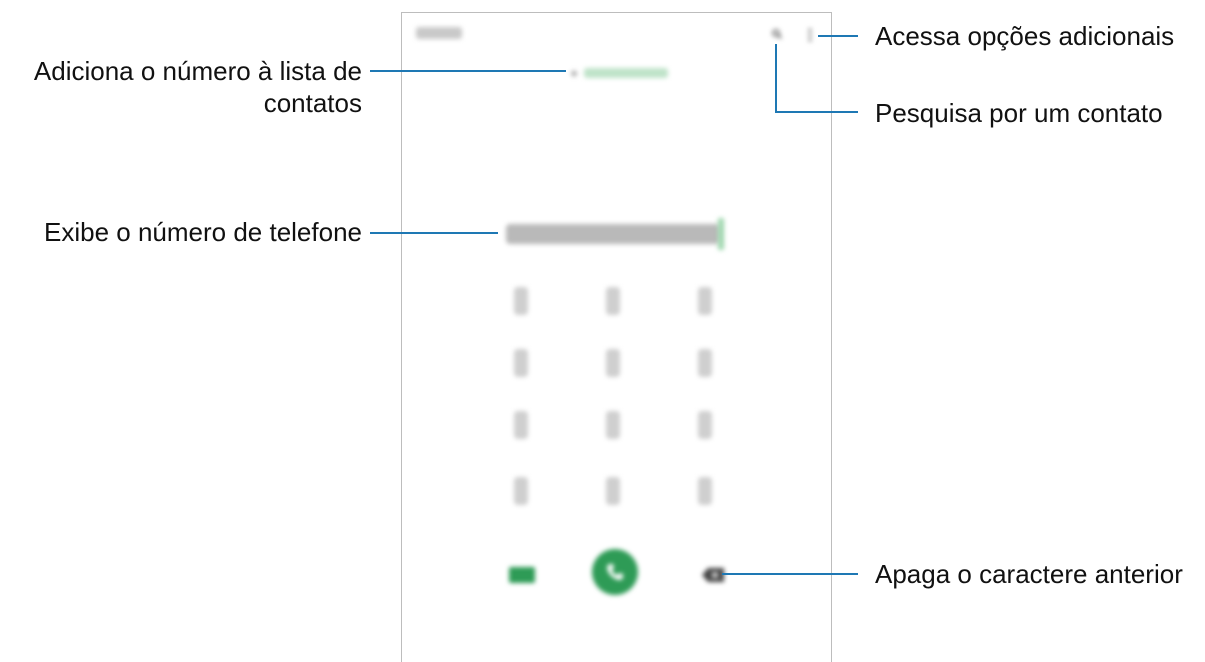 This screenshot has width=1205, height=662. What do you see at coordinates (1019, 113) in the screenshot?
I see `callout-search: Pesquisa por um contato` at bounding box center [1019, 113].